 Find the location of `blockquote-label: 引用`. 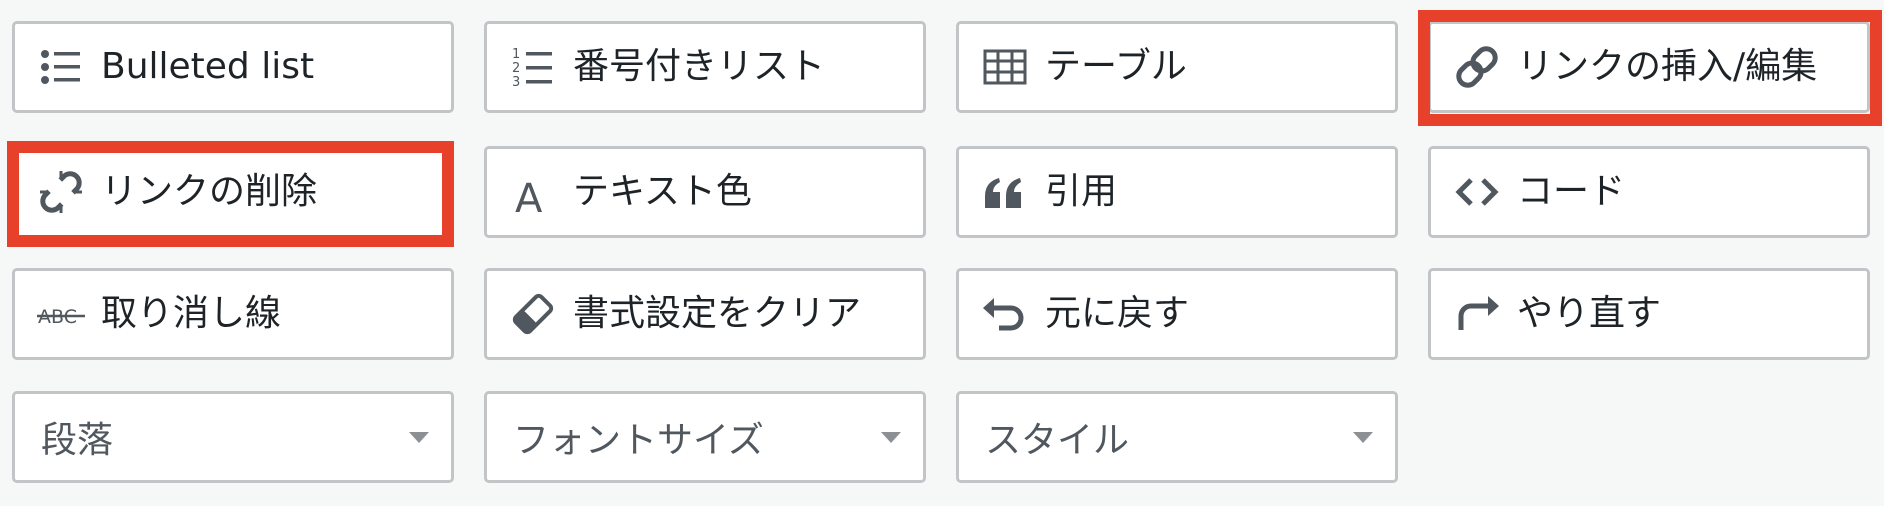

blockquote-label: 引用 is located at coordinates (1081, 191).